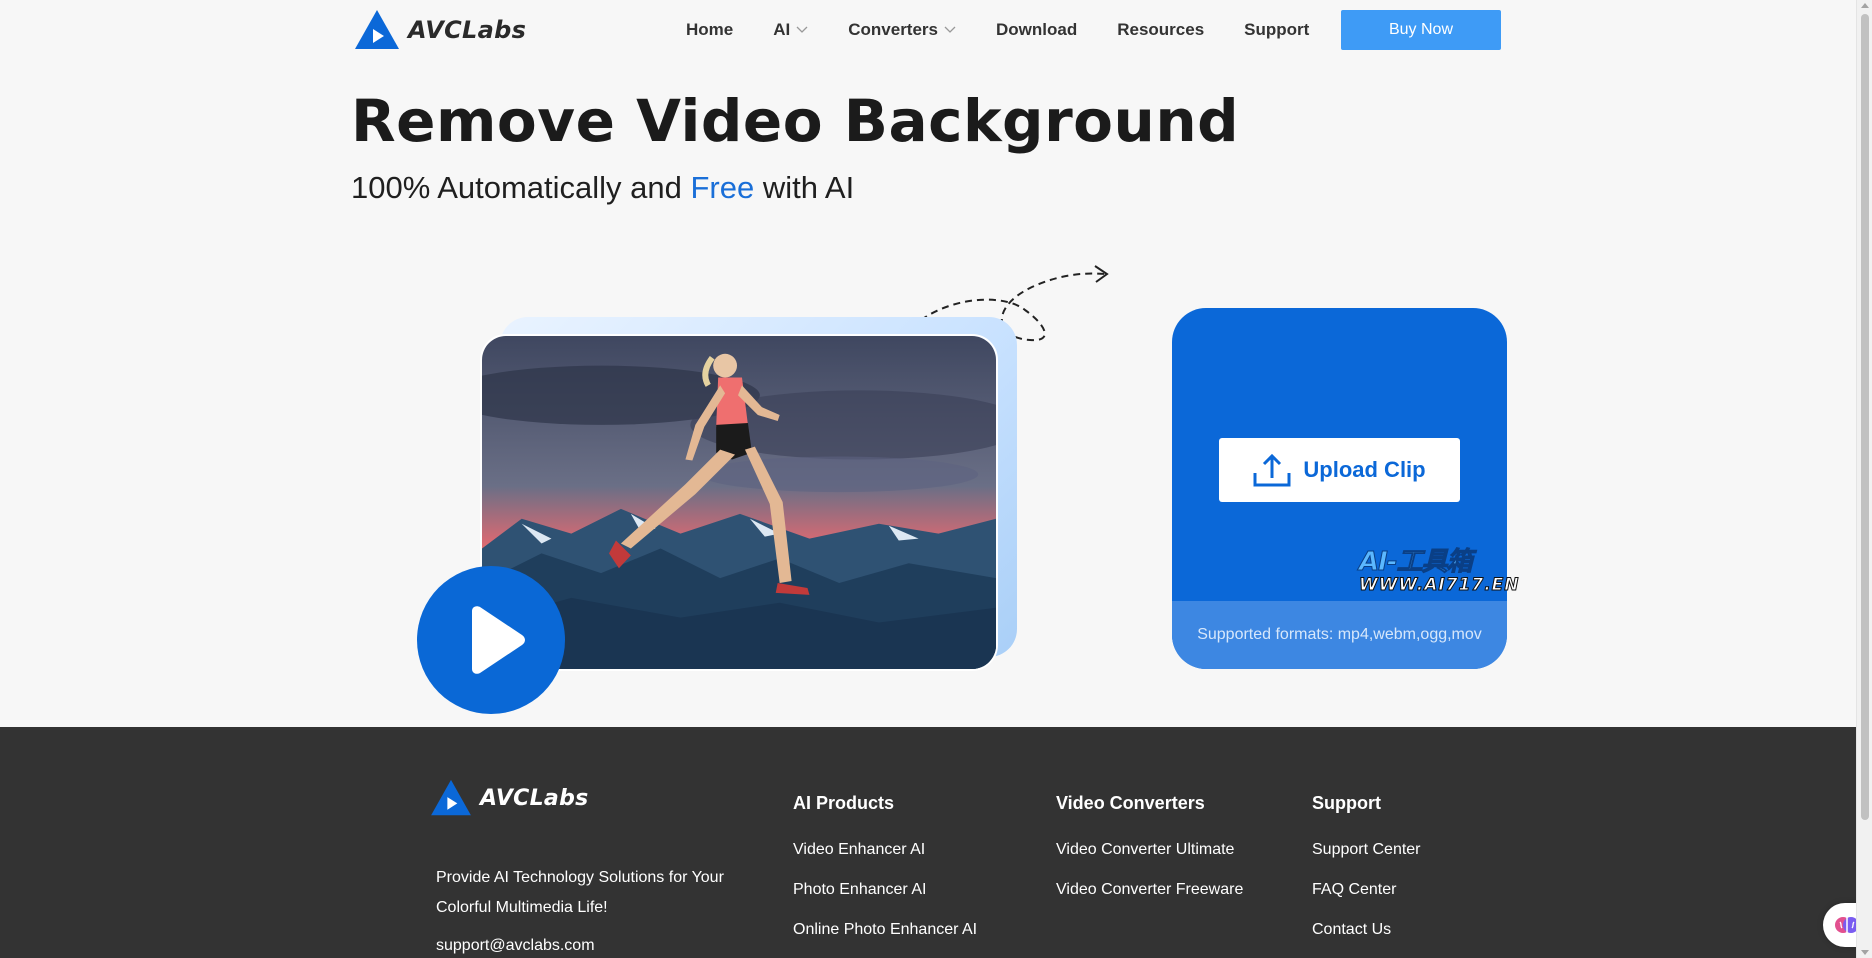 The image size is (1872, 958). What do you see at coordinates (515, 946) in the screenshot?
I see `footer-email: support@avclabs.com` at bounding box center [515, 946].